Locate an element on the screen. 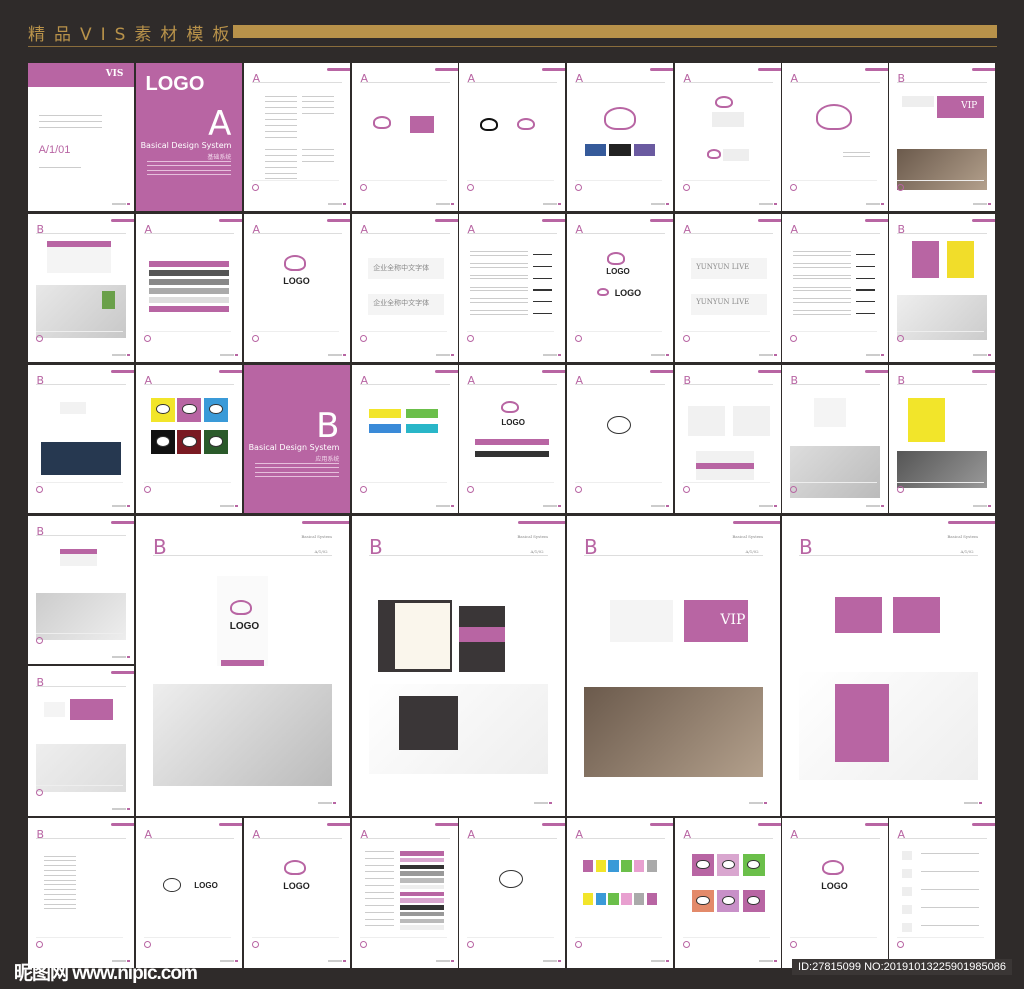  tab-label: 应用部分 is located at coordinates (548, 529).